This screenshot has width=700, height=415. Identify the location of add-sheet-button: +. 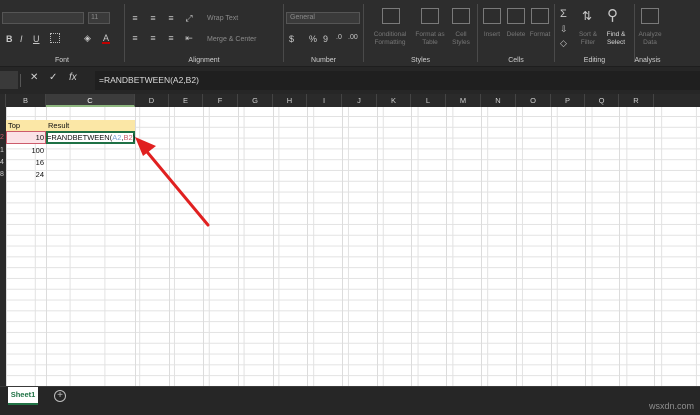
(60, 396).